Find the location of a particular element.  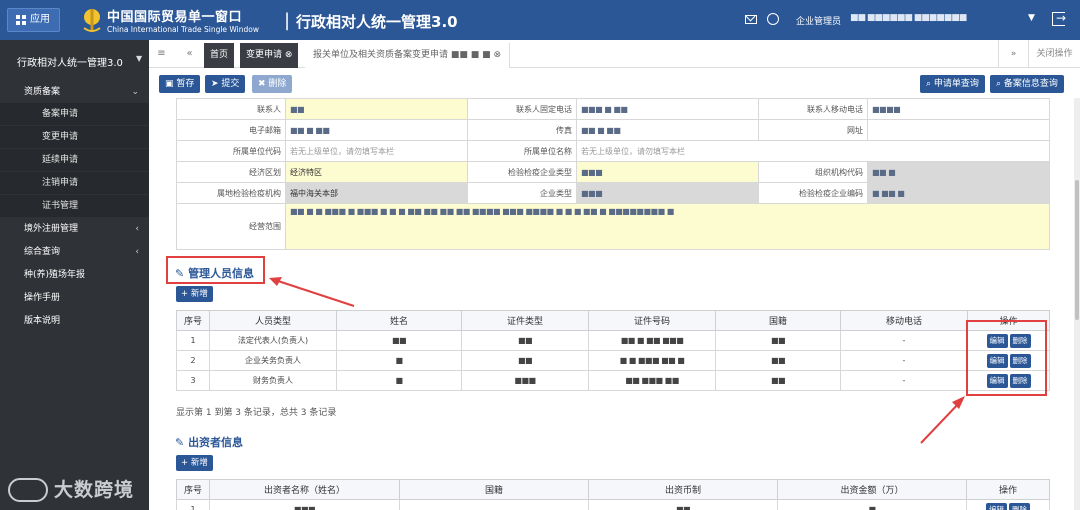

sidebar-item-query: 综合查询 ‹ is located at coordinates (74, 252).